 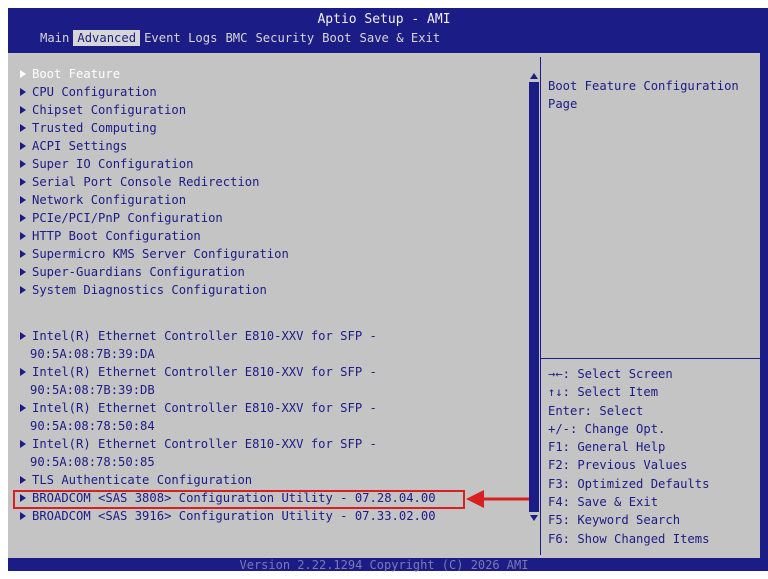 What do you see at coordinates (603, 392) in the screenshot?
I see `key-hint: ↑↓: Select Item` at bounding box center [603, 392].